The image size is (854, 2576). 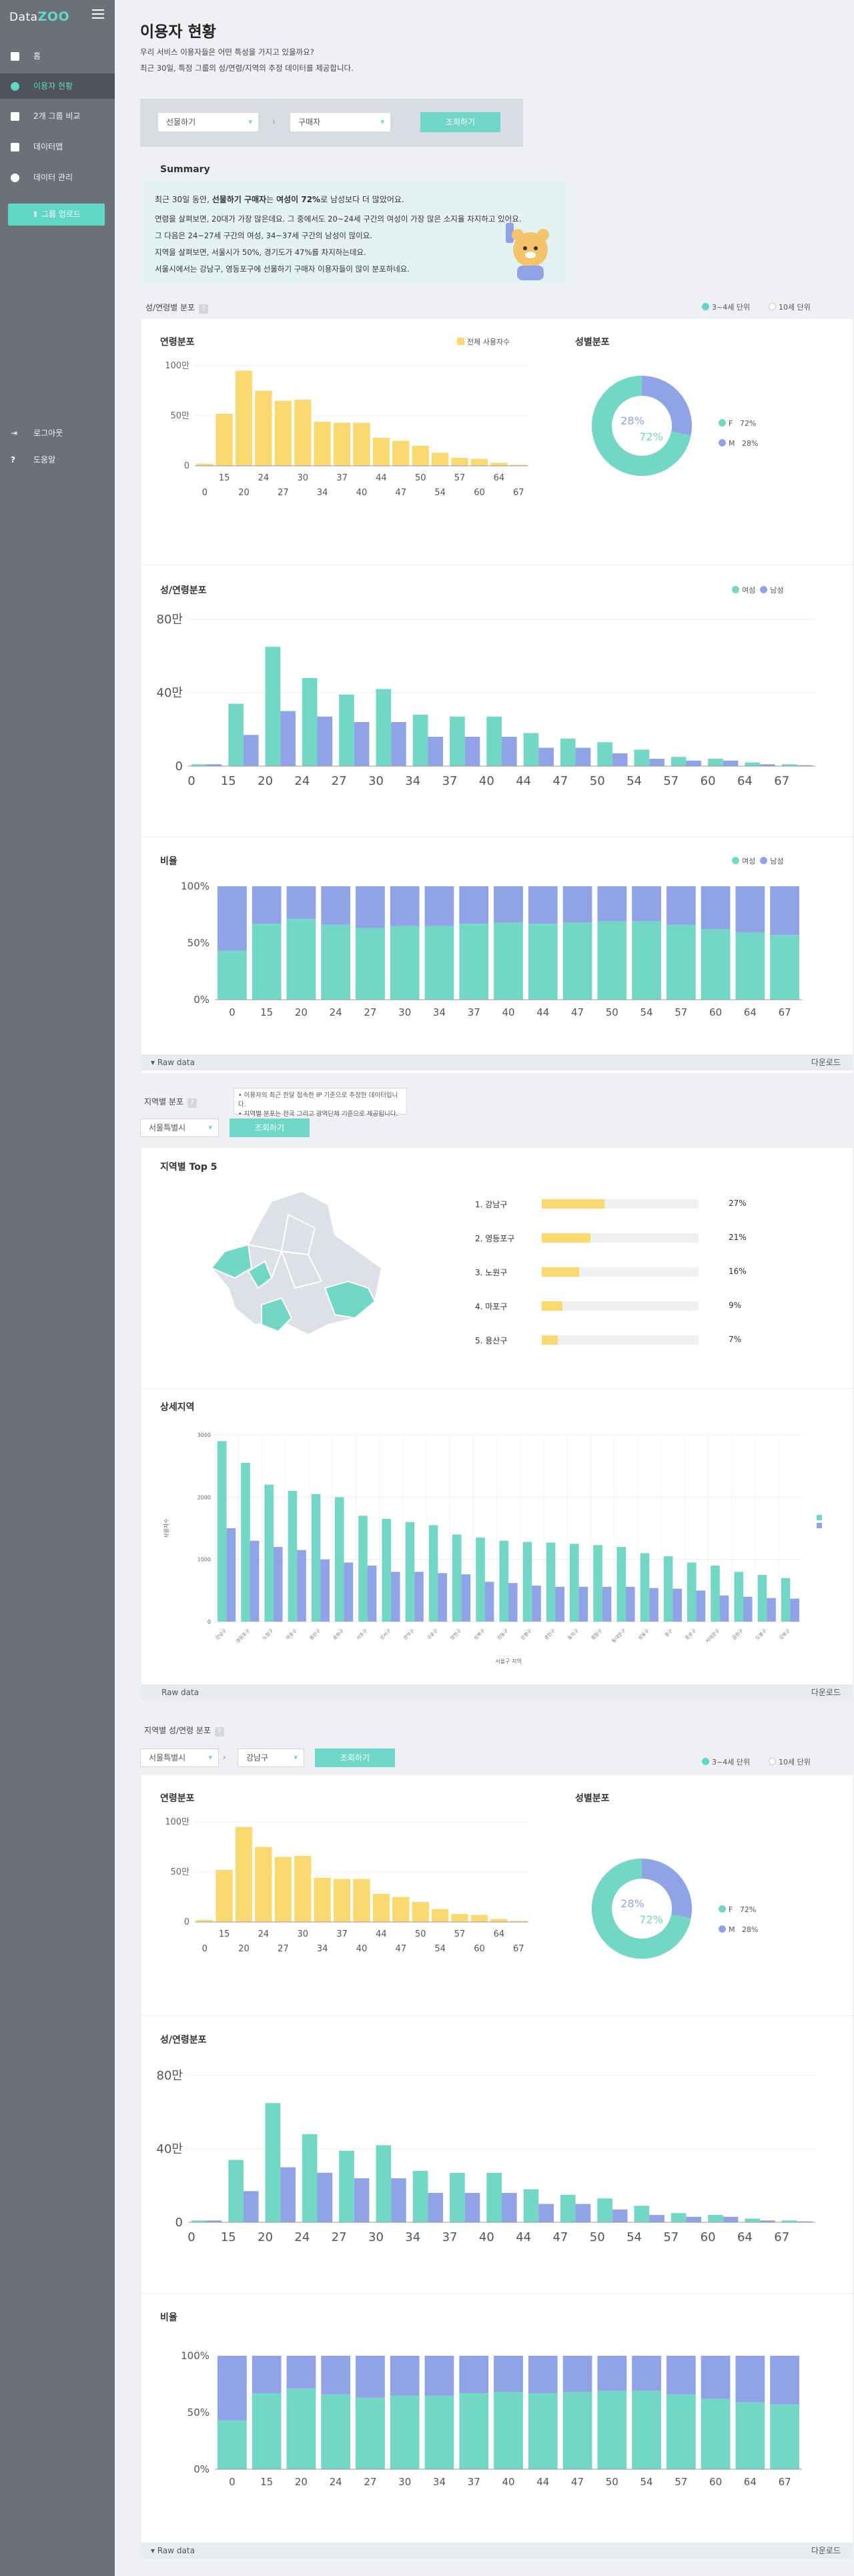 What do you see at coordinates (560, 2237) in the screenshot?
I see `x-tick-label: 47` at bounding box center [560, 2237].